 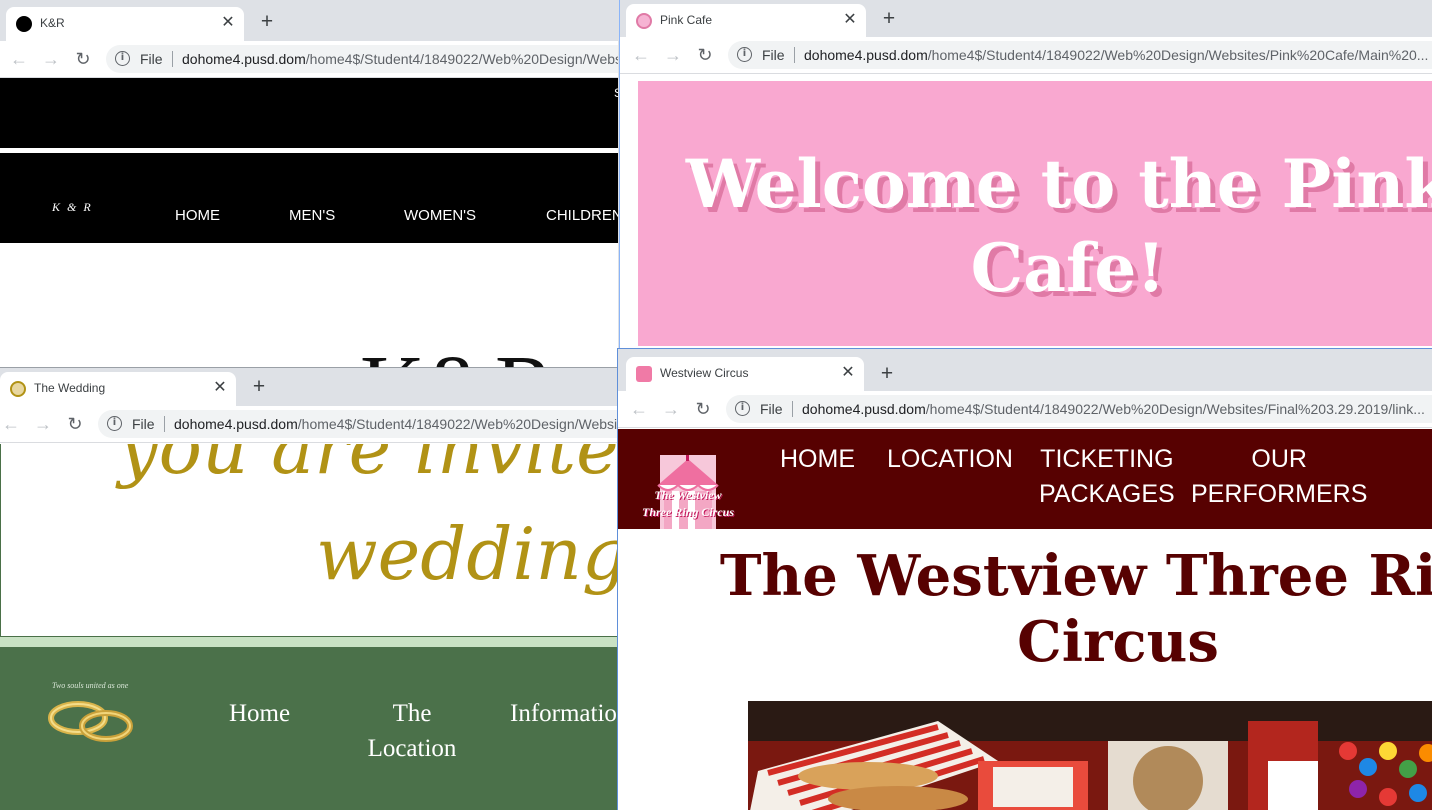 What do you see at coordinates (564, 713) in the screenshot?
I see `nav-information: Information` at bounding box center [564, 713].